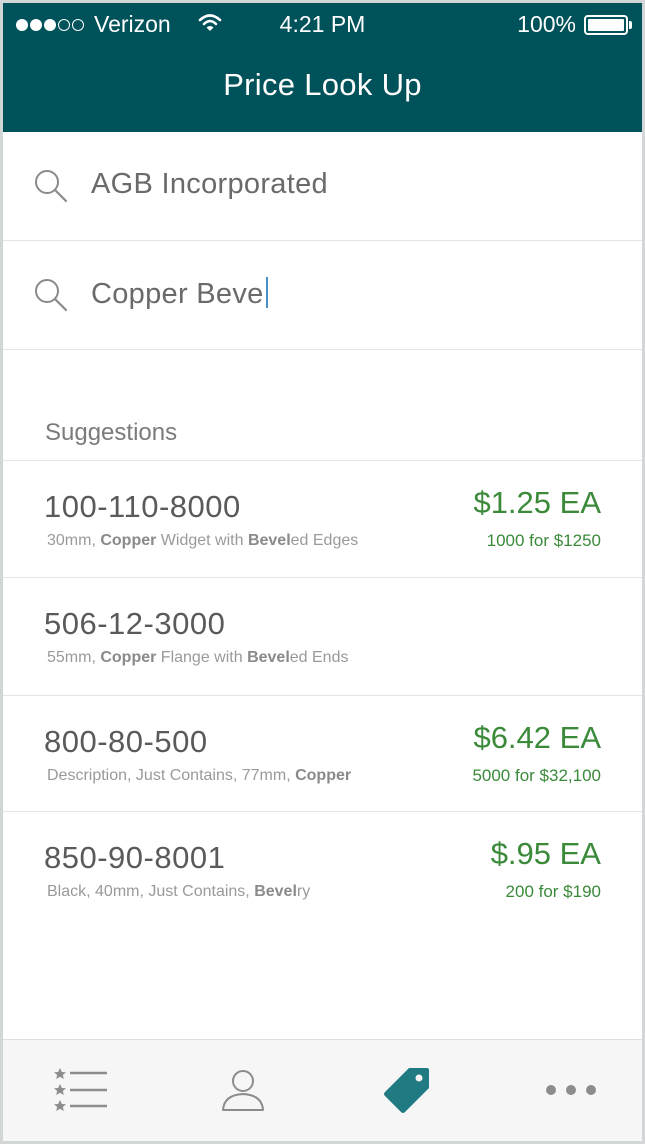 The image size is (645, 1144). What do you see at coordinates (303, 891) in the screenshot?
I see `description-text: ry` at bounding box center [303, 891].